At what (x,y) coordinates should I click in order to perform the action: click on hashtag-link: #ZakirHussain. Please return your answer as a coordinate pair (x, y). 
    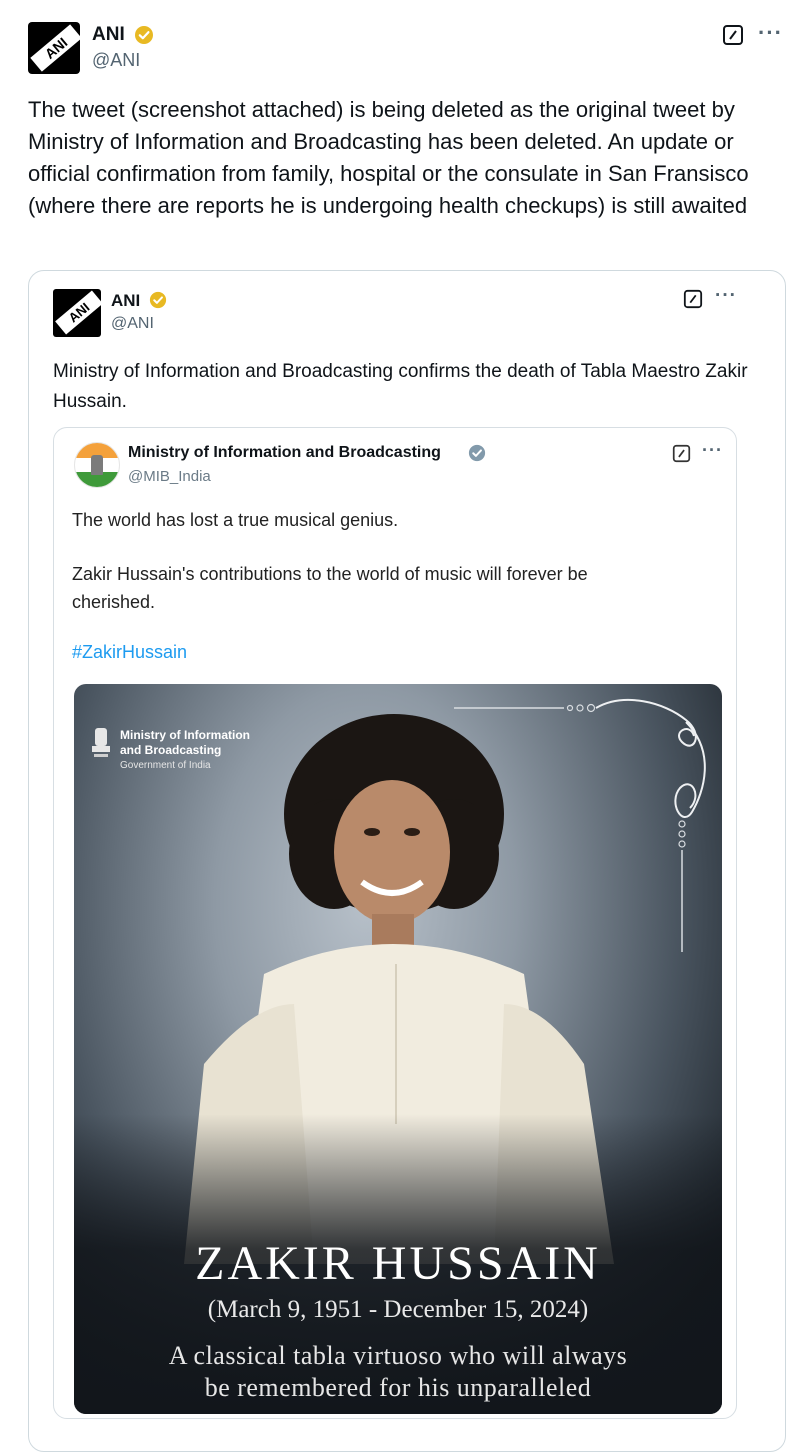
    Looking at the image, I should click on (130, 652).